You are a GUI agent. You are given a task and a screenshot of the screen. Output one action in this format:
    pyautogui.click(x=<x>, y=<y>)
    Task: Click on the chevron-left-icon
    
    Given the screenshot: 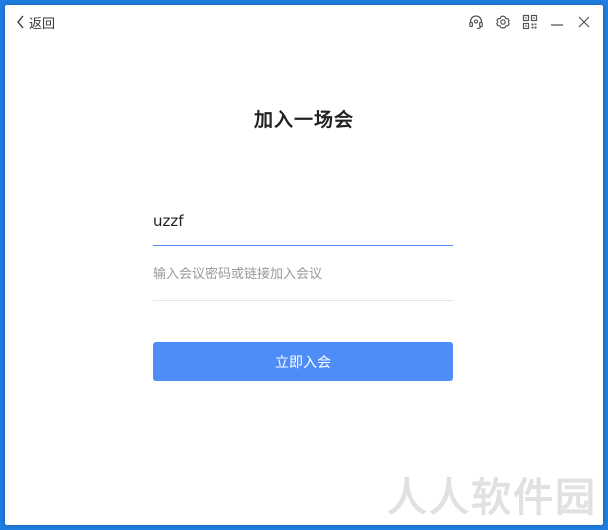 What is the action you would take?
    pyautogui.click(x=20, y=22)
    